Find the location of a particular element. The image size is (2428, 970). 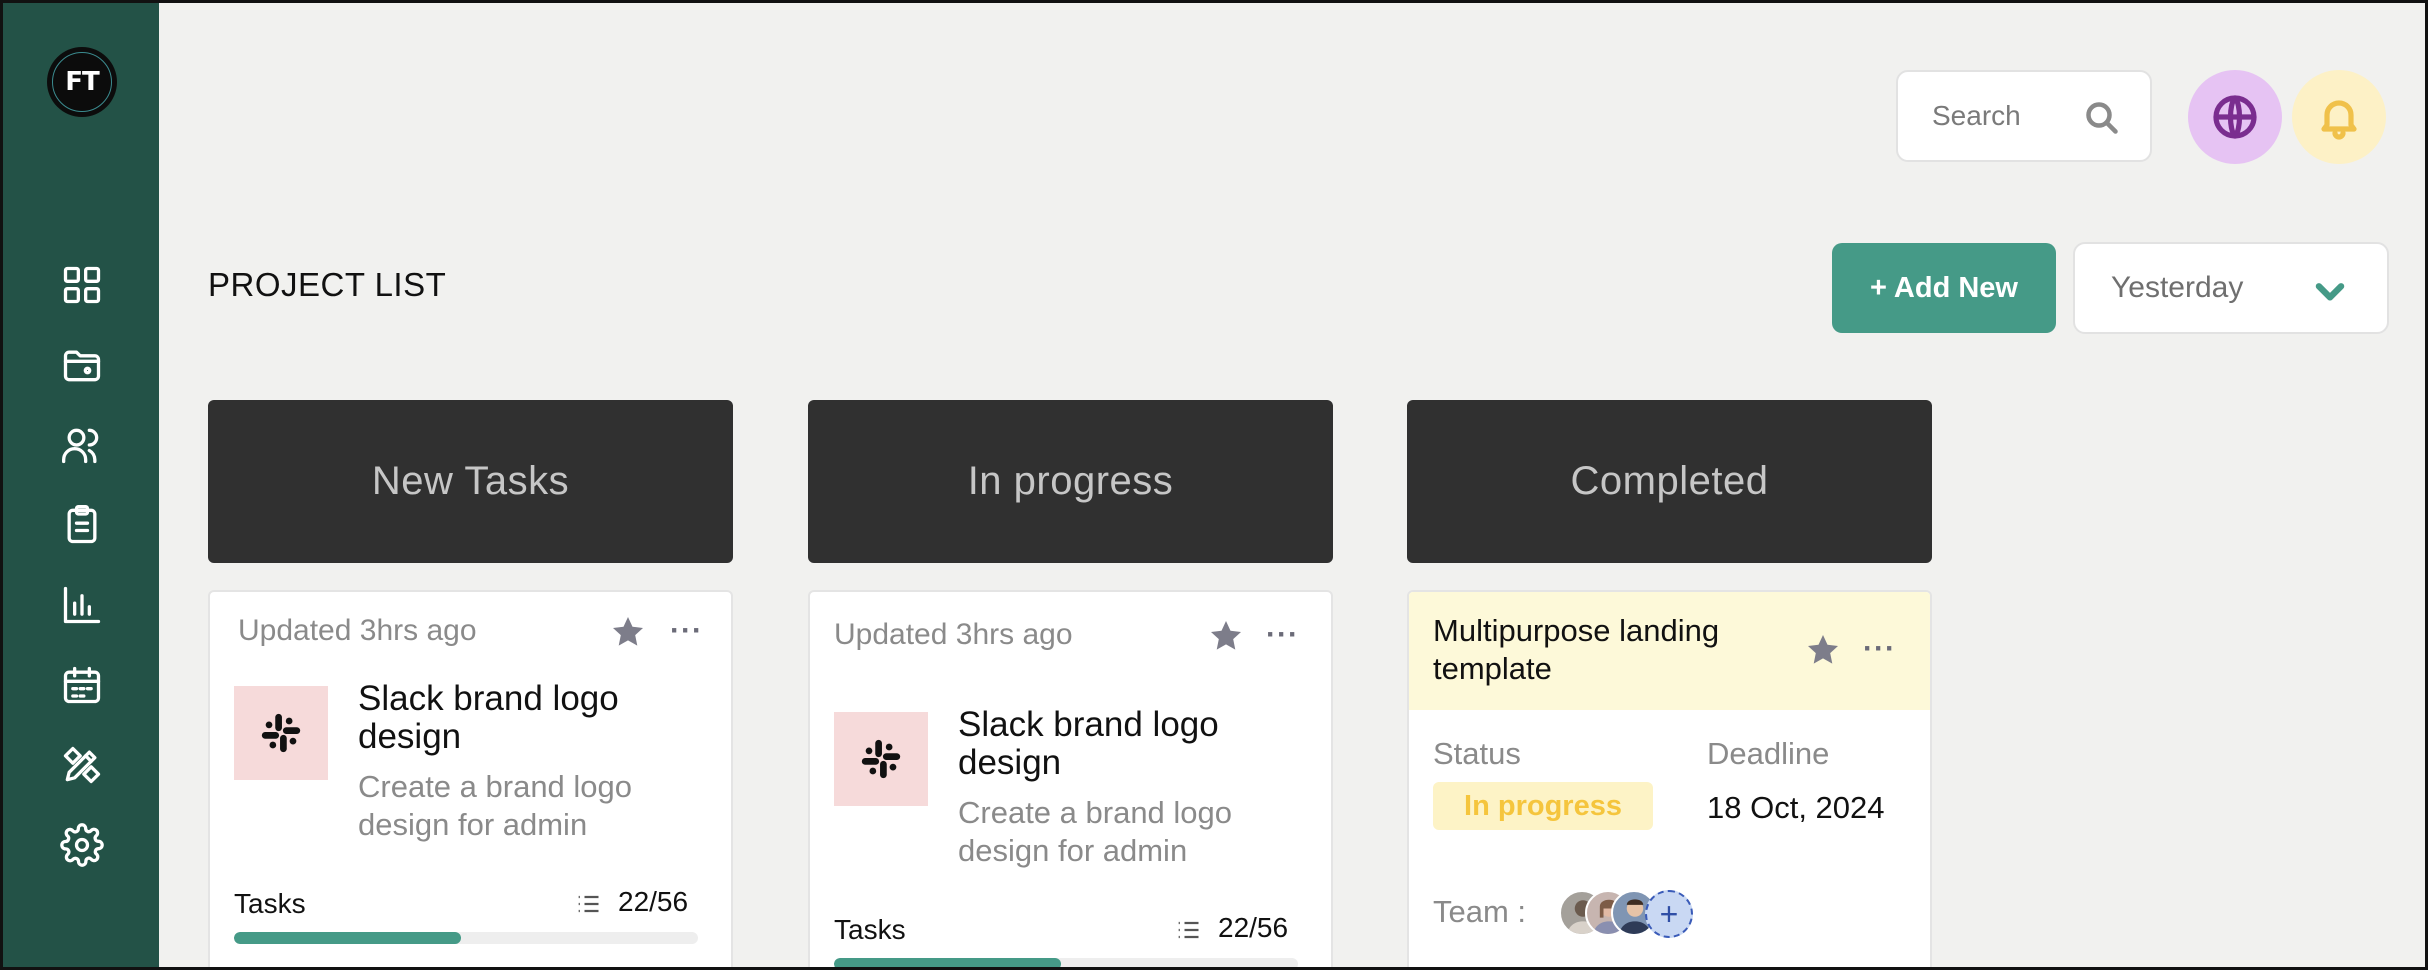

column-title: In progress is located at coordinates (1070, 481).